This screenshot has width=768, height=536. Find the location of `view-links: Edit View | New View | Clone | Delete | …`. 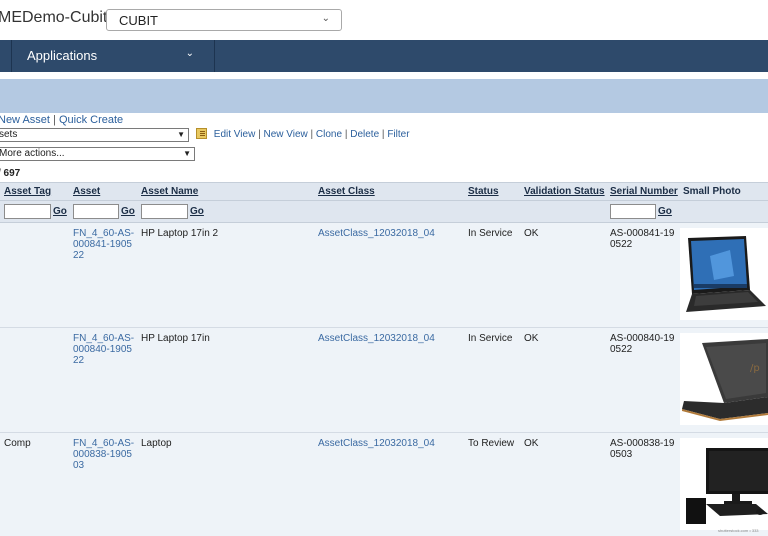

view-links: Edit View | New View | Clone | Delete | … is located at coordinates (303, 134).